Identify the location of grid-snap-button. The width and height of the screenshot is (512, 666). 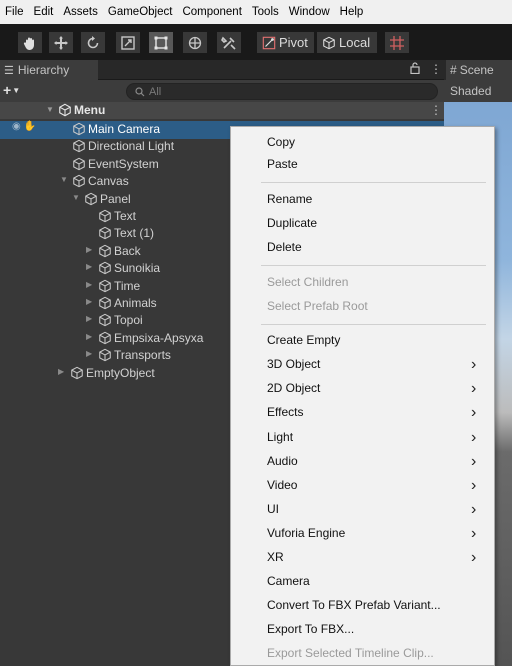
(397, 42).